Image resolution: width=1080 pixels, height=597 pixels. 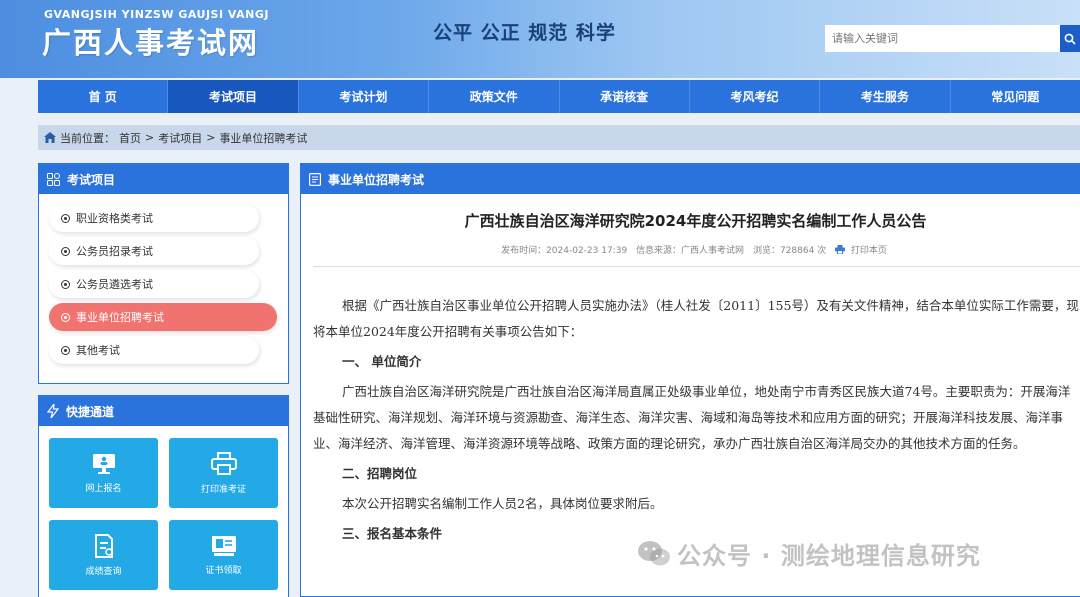 I want to click on menu-item-label: 其他考试, so click(x=98, y=350).